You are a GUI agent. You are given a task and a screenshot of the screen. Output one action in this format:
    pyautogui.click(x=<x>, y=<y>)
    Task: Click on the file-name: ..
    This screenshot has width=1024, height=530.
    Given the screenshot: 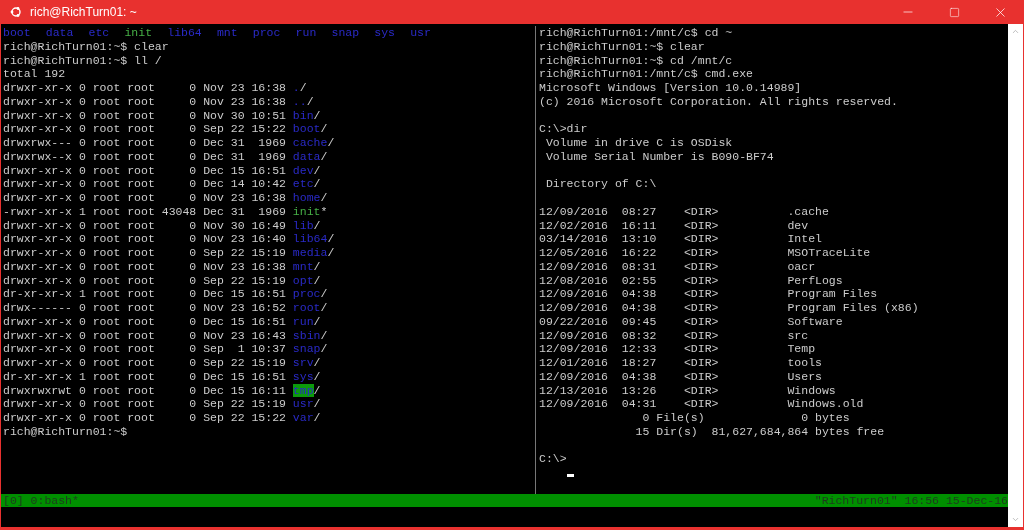 What is the action you would take?
    pyautogui.click(x=299, y=101)
    